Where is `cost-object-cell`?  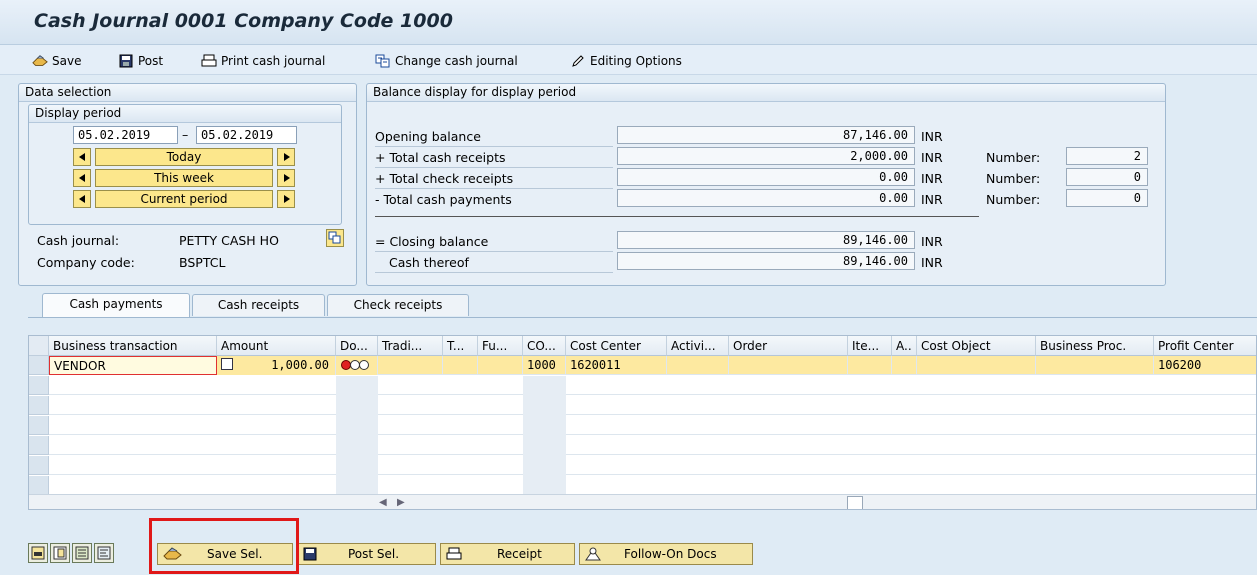
cost-object-cell is located at coordinates (976, 365).